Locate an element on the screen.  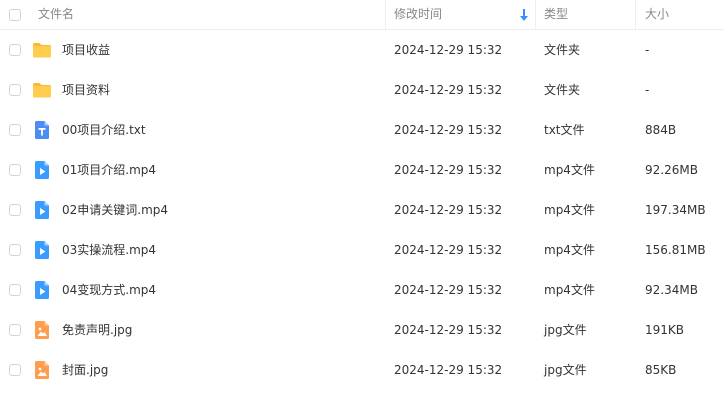
file-name: 免责声明.jpg is located at coordinates (97, 330).